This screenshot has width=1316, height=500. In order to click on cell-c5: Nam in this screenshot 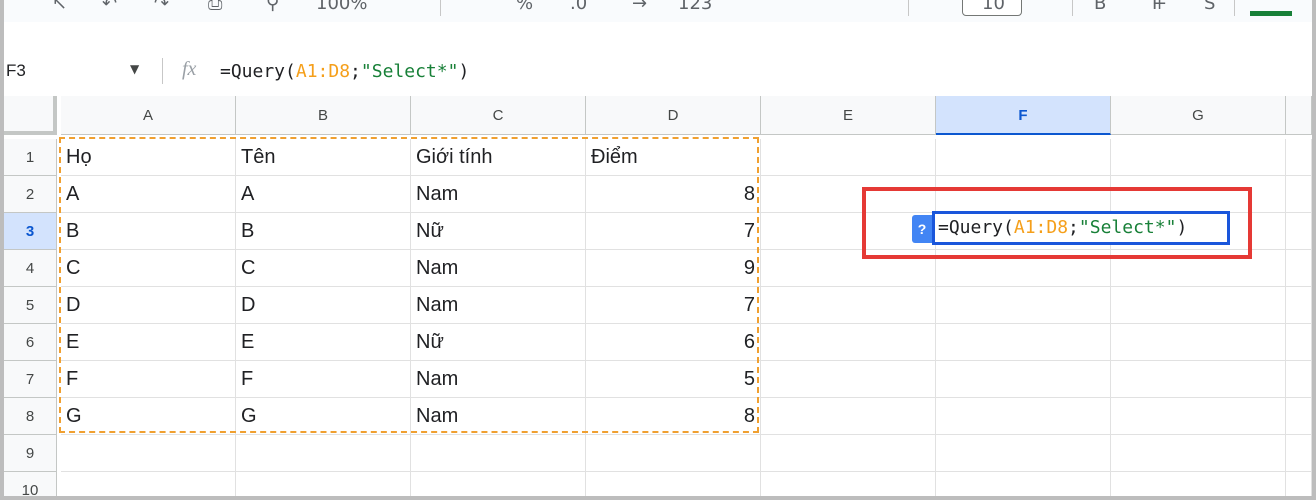, I will do `click(498, 305)`.